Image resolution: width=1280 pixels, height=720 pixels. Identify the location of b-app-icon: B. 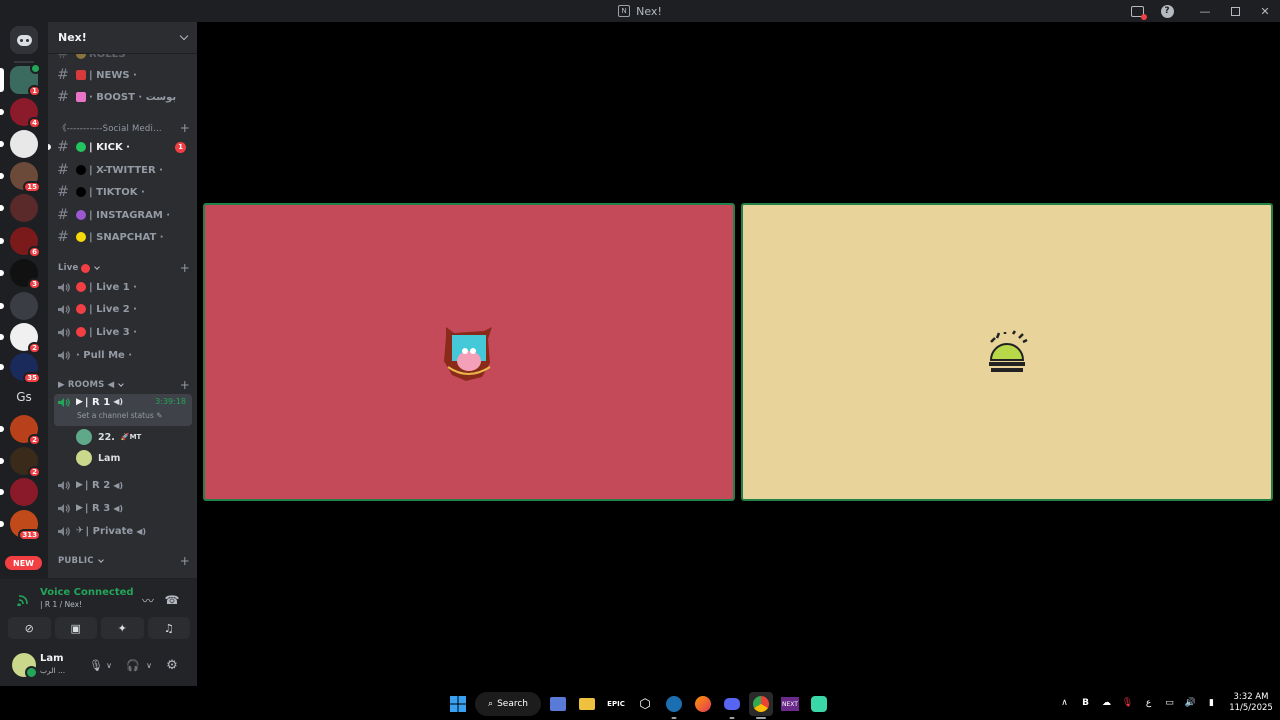
(1085, 703).